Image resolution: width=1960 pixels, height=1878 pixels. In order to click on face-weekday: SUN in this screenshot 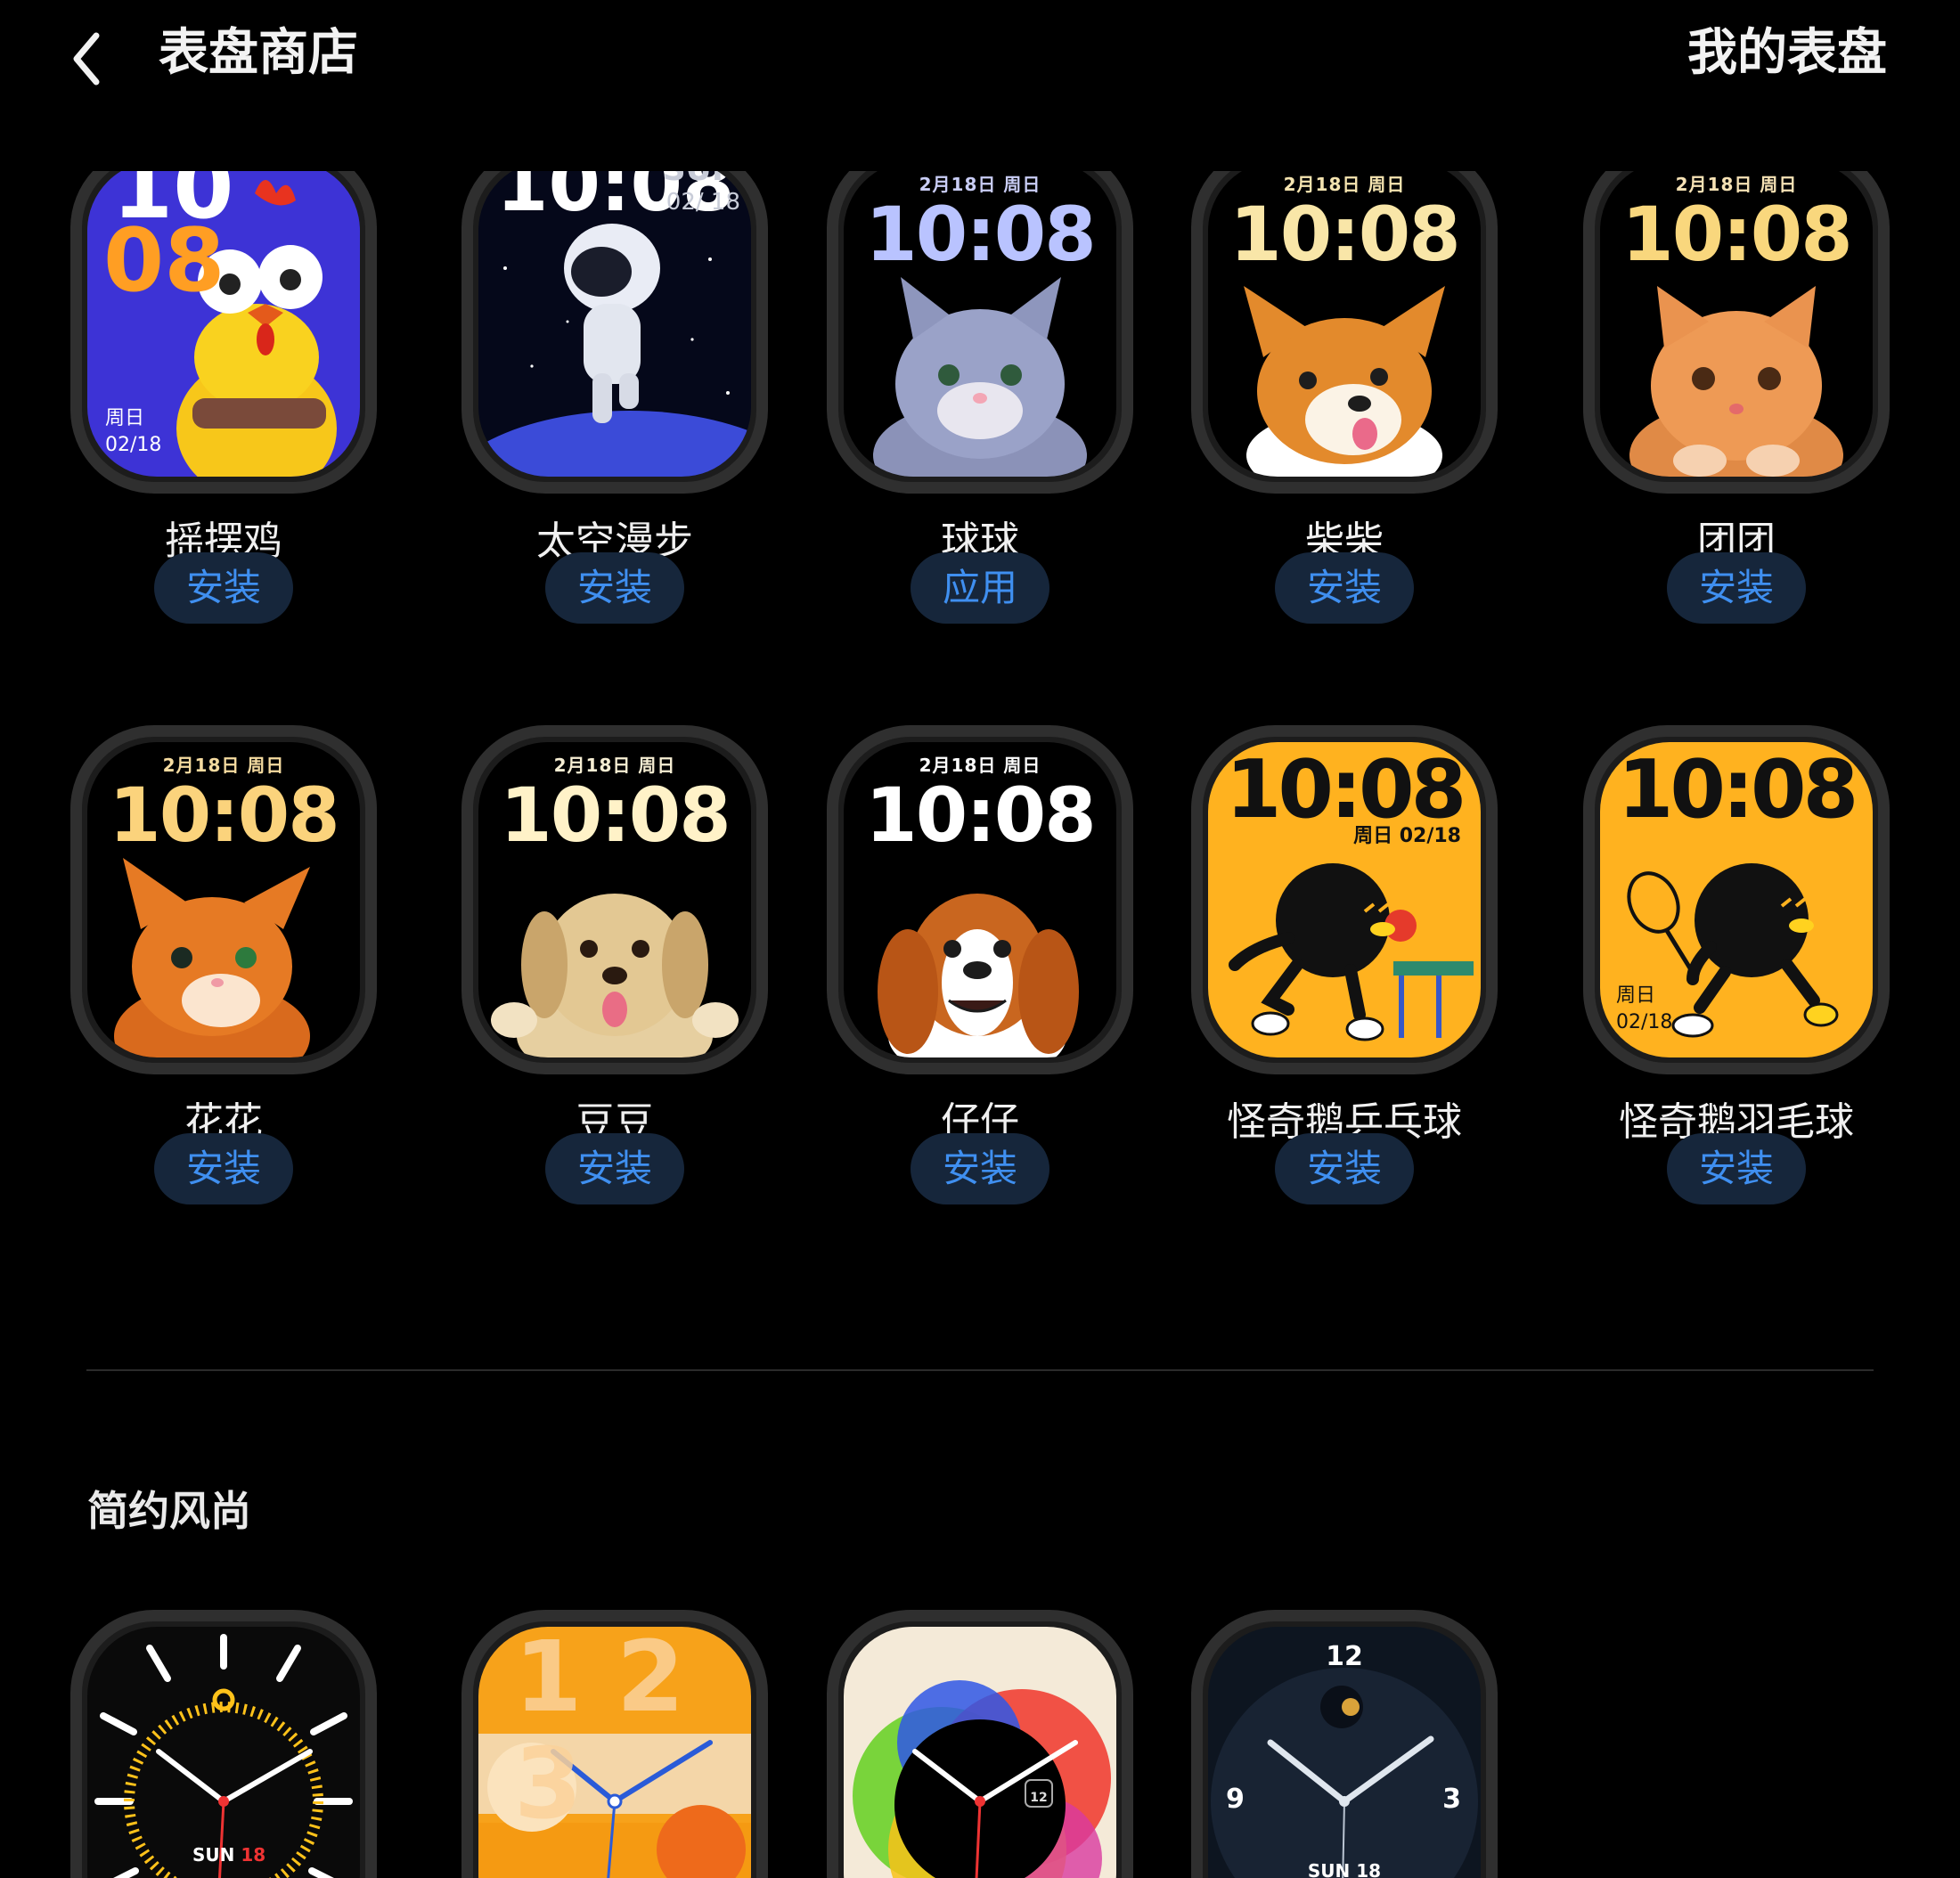, I will do `click(701, 178)`.